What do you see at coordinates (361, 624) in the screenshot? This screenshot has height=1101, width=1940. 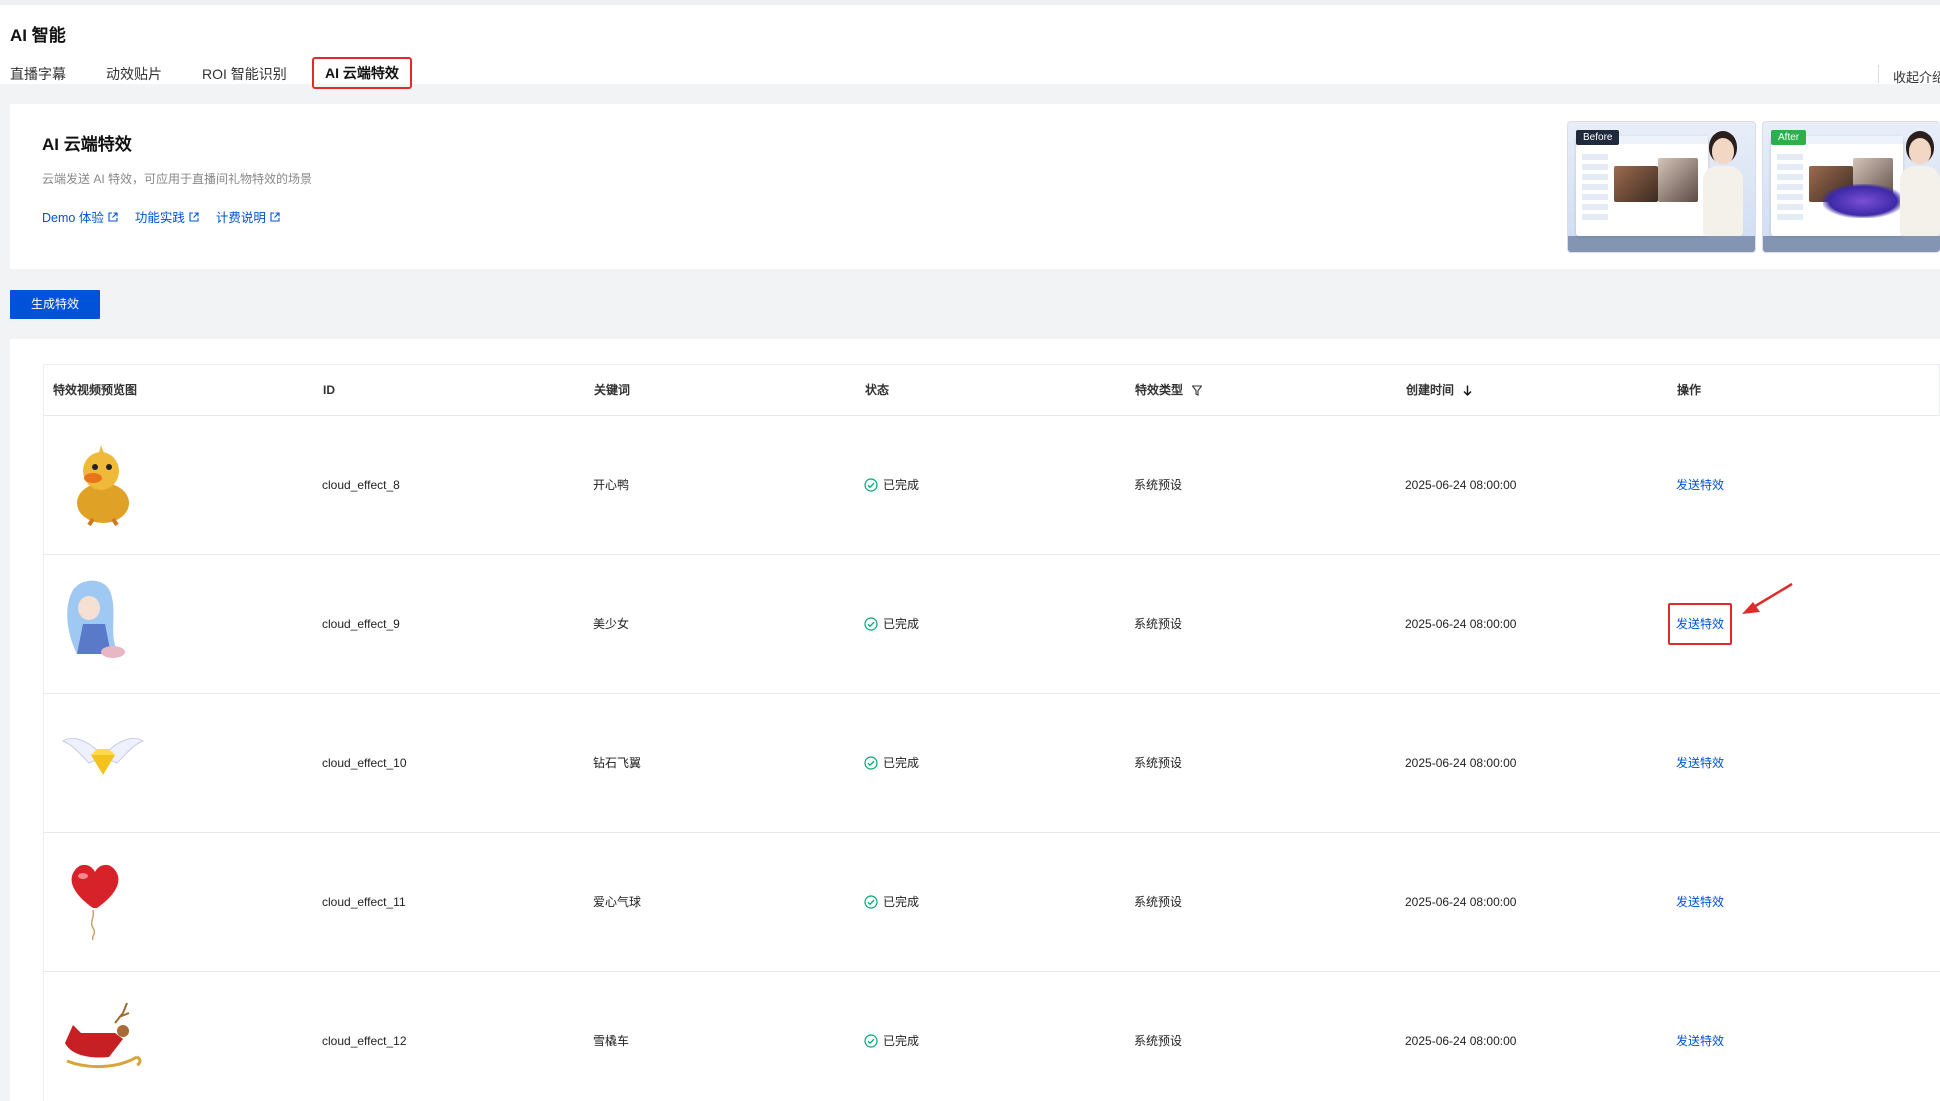 I see `effect-id: cloud_effect_9` at bounding box center [361, 624].